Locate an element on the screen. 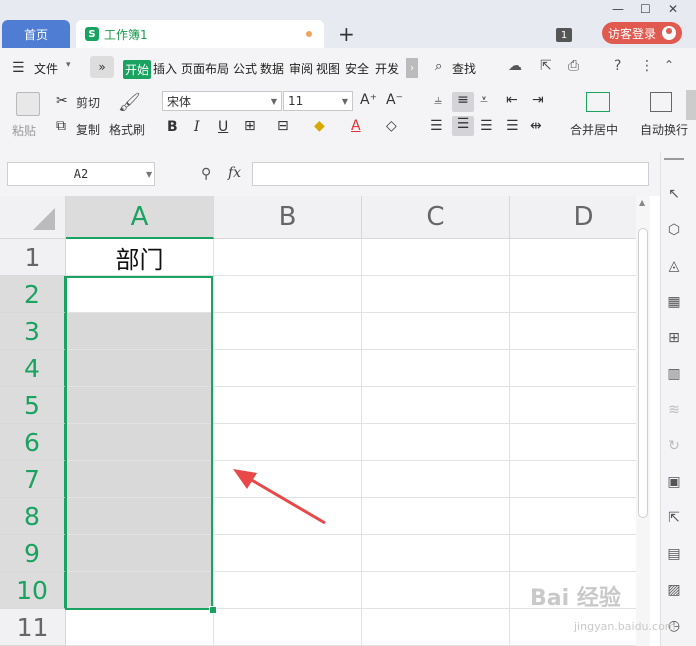  scroll-right-icon: › is located at coordinates (412, 68).